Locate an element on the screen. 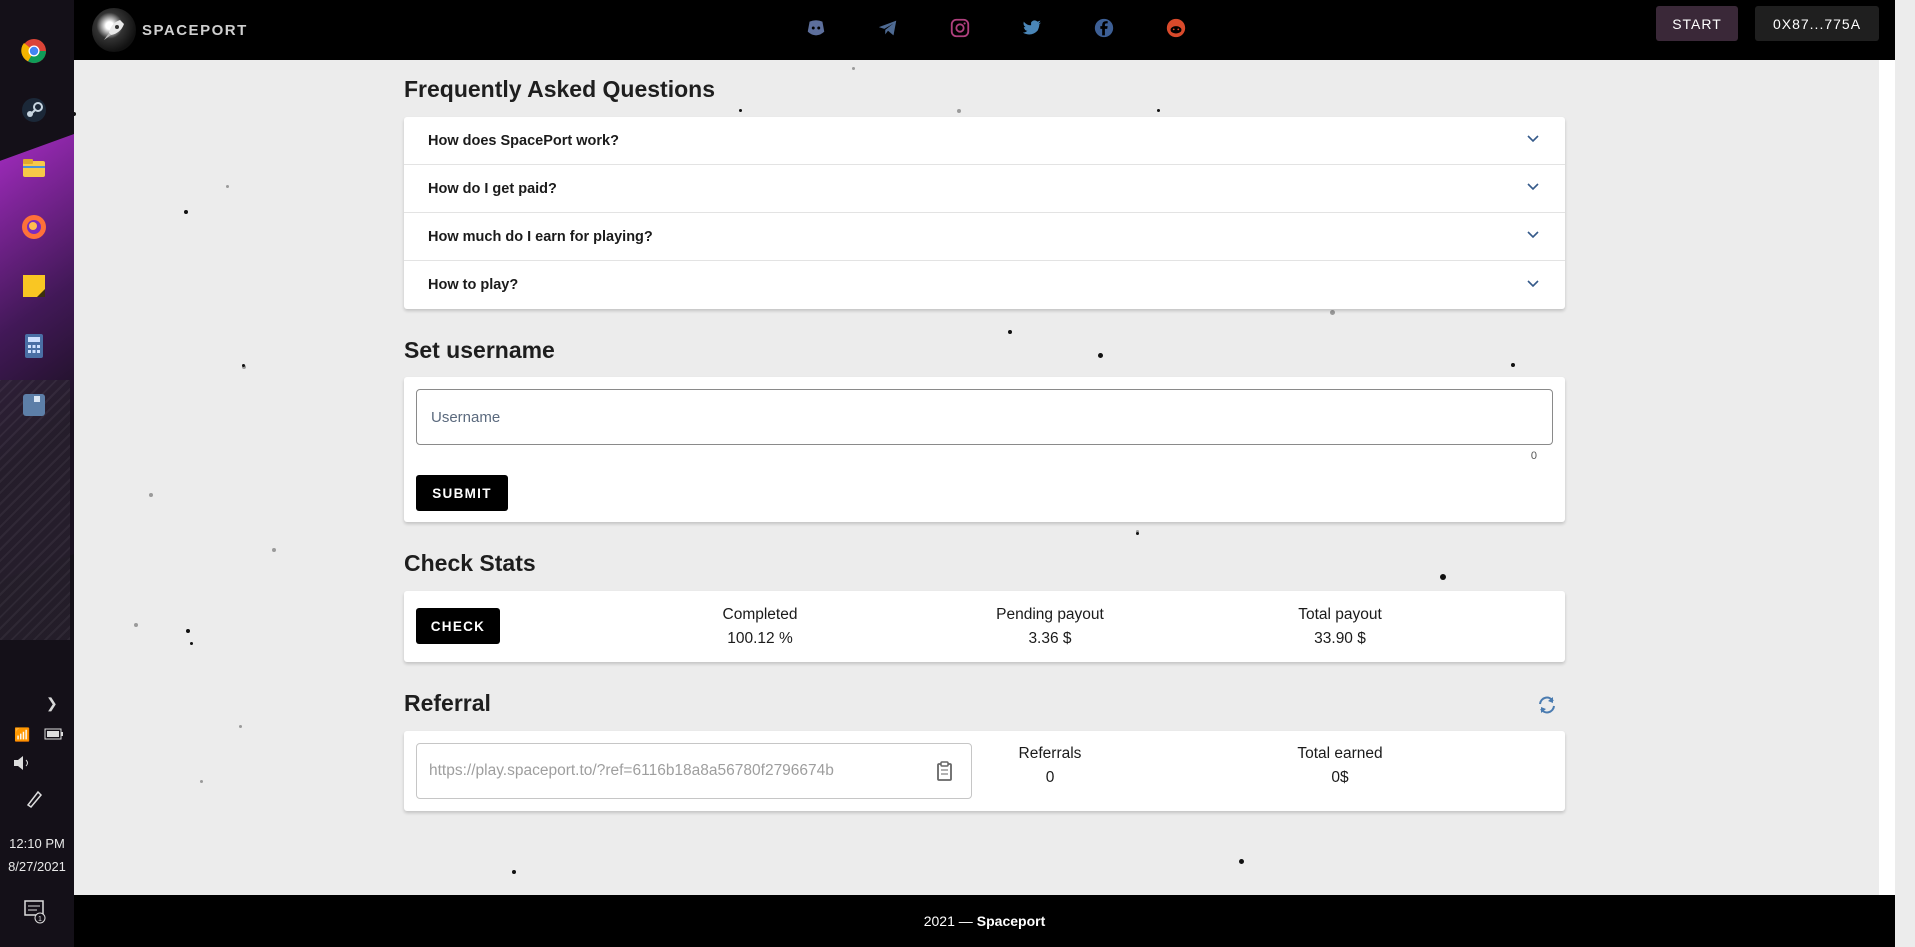  start-button: START is located at coordinates (1697, 23).